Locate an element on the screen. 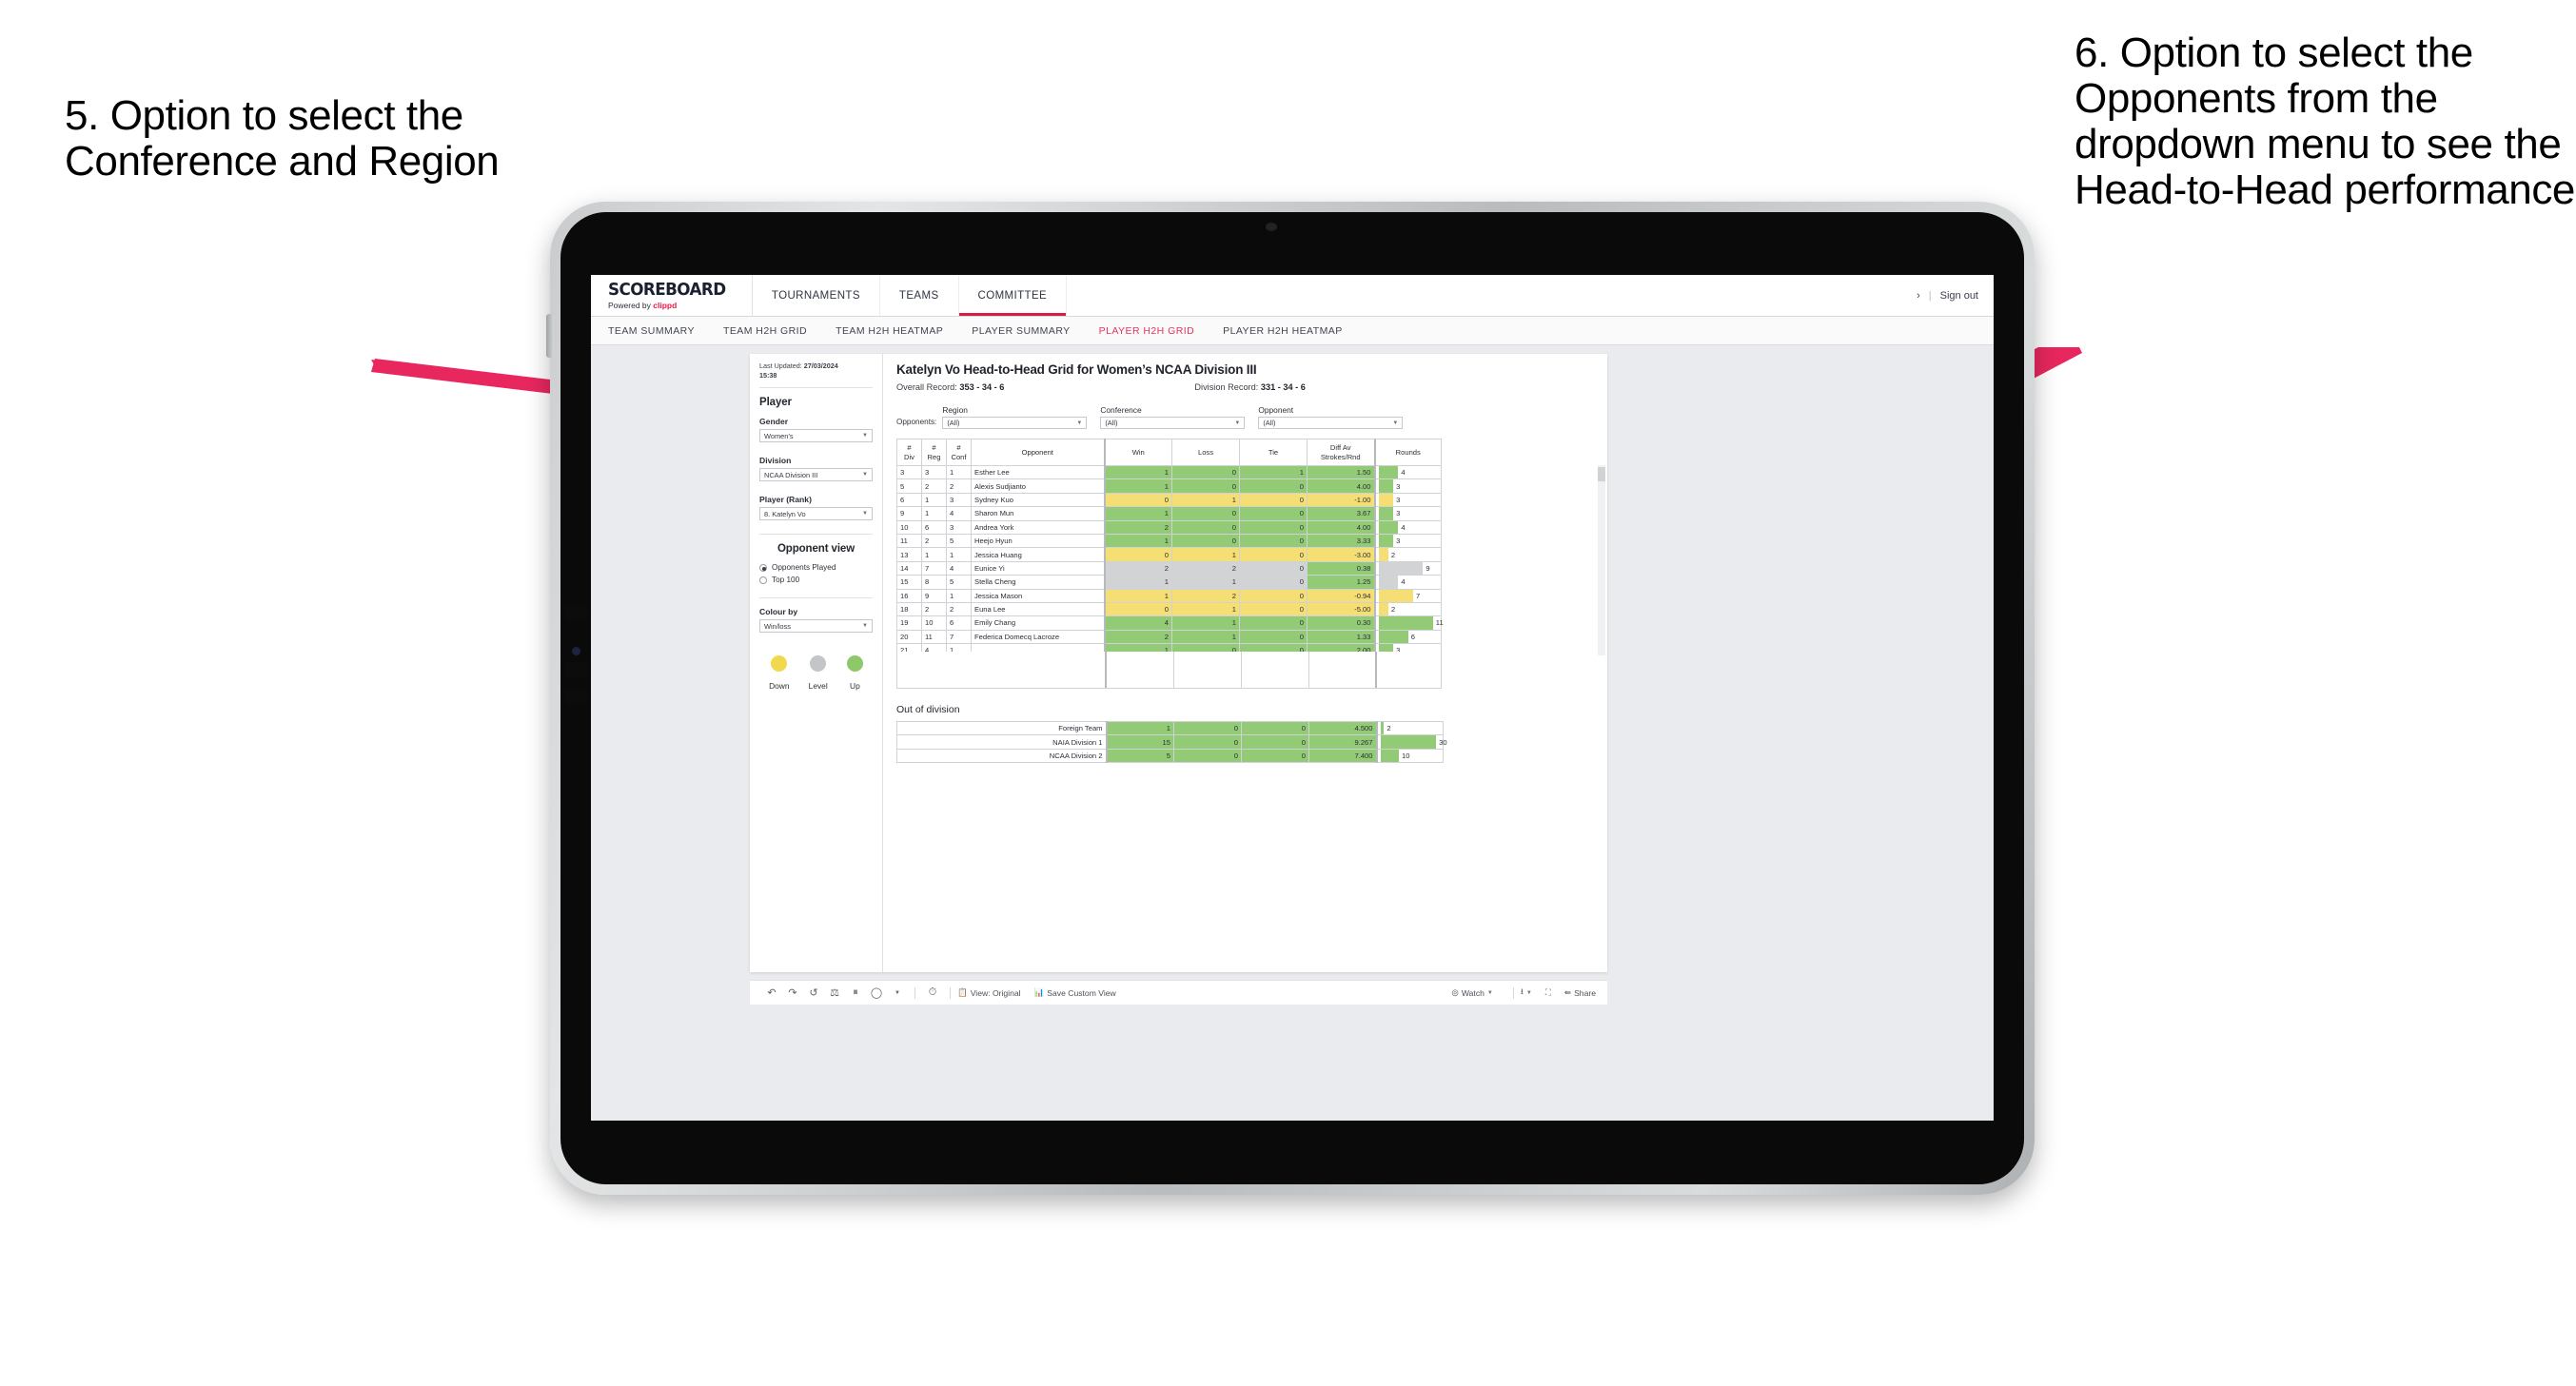 This screenshot has width=2576, height=1386. radio-opponents-played: Opponents Played is located at coordinates (816, 567).